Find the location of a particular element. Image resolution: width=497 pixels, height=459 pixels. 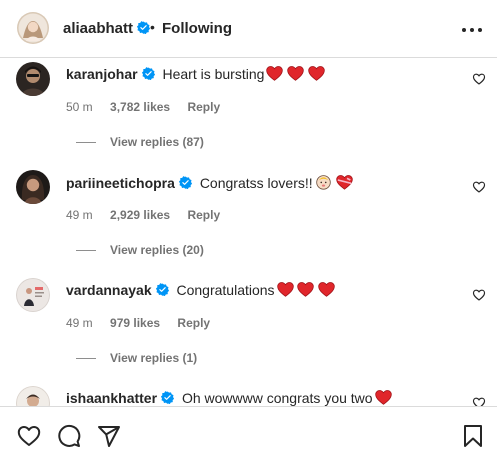

post-author-name: aliaabhatt is located at coordinates (98, 28).